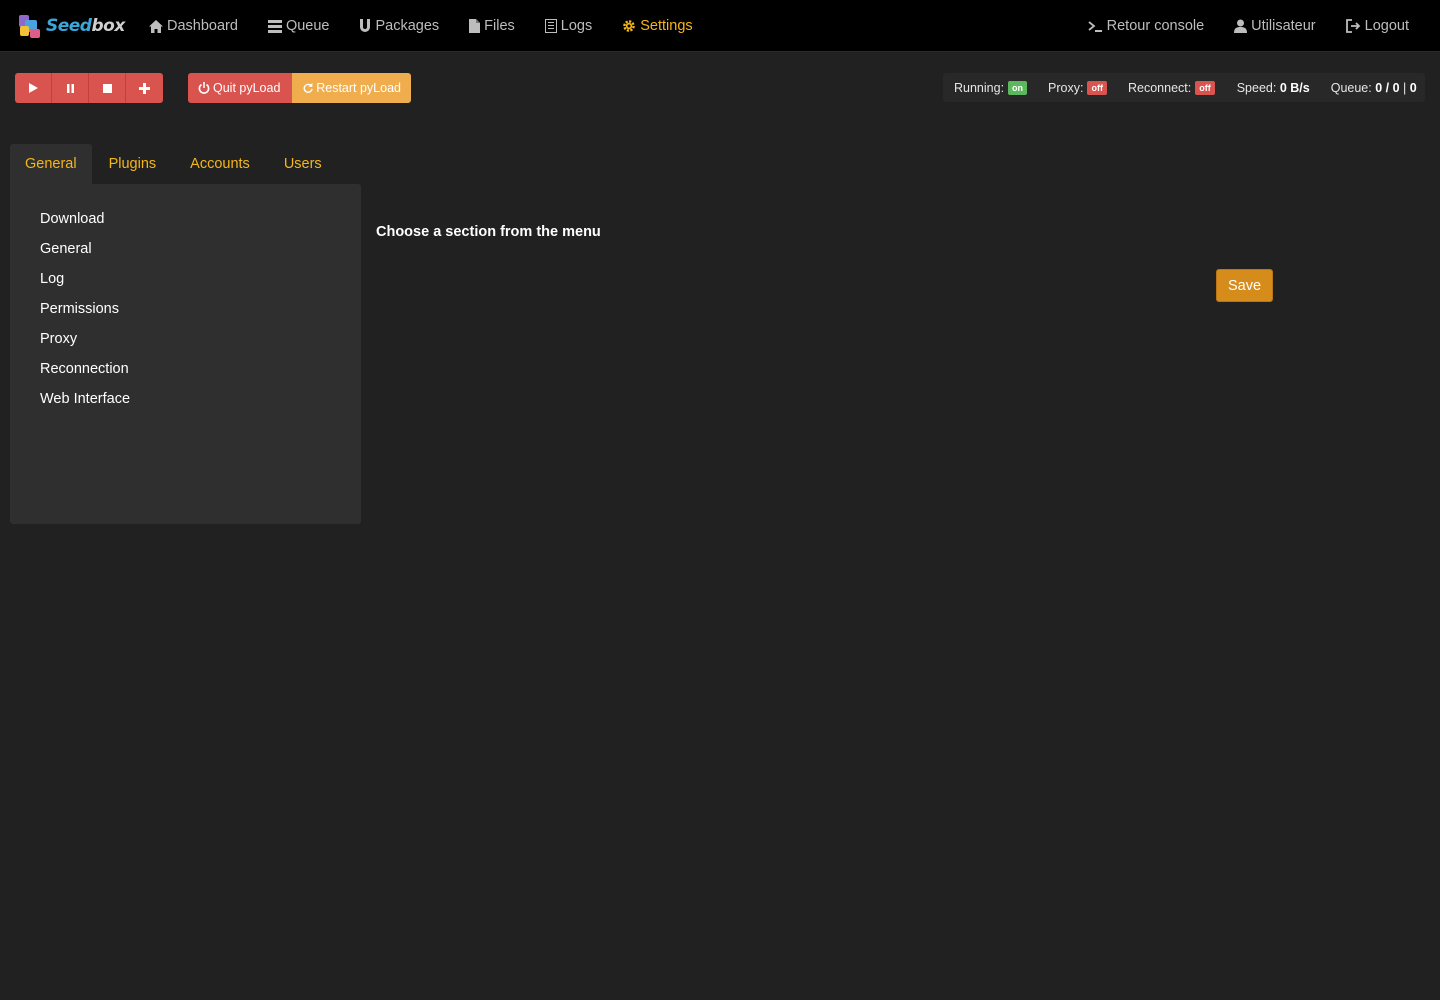 The image size is (1440, 1000). Describe the element at coordinates (365, 25) in the screenshot. I see `magnet-icon` at that location.